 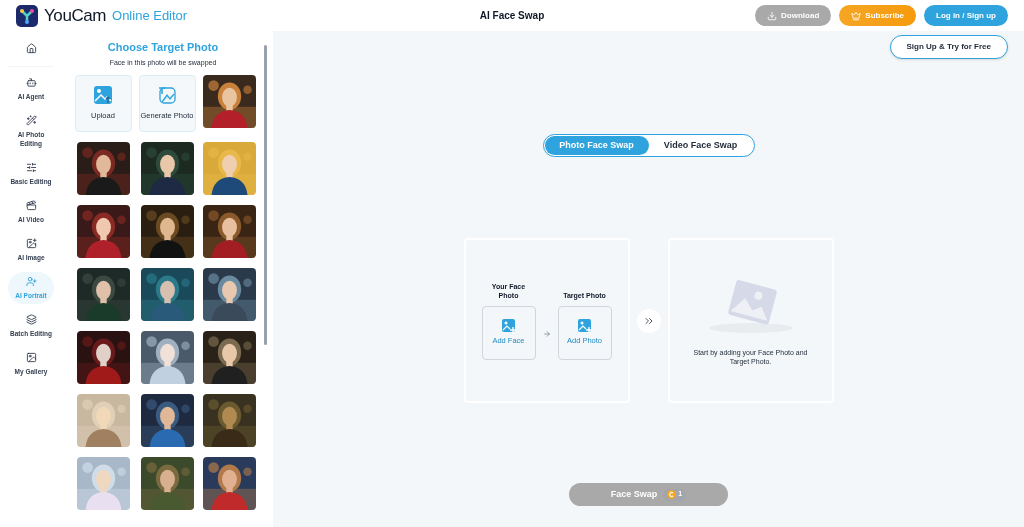 I want to click on next-arrow-button, so click(x=648, y=320).